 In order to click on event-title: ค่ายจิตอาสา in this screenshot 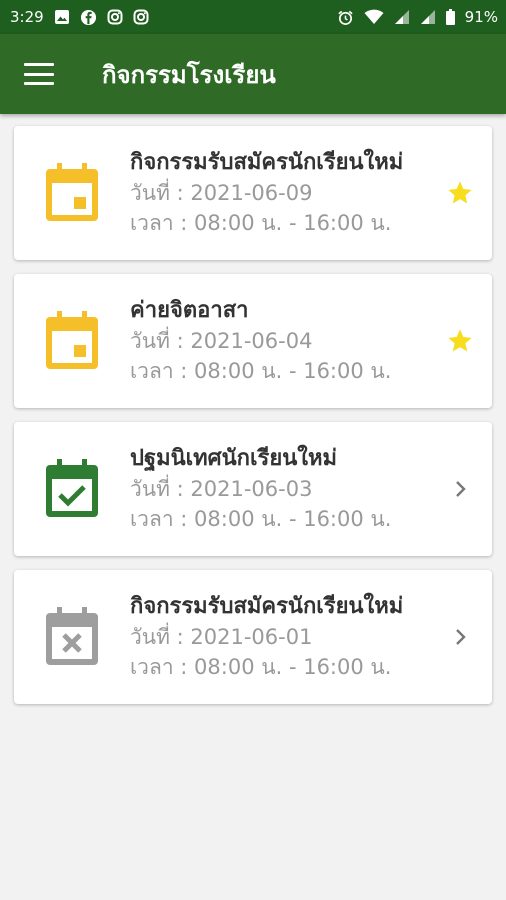, I will do `click(189, 310)`.